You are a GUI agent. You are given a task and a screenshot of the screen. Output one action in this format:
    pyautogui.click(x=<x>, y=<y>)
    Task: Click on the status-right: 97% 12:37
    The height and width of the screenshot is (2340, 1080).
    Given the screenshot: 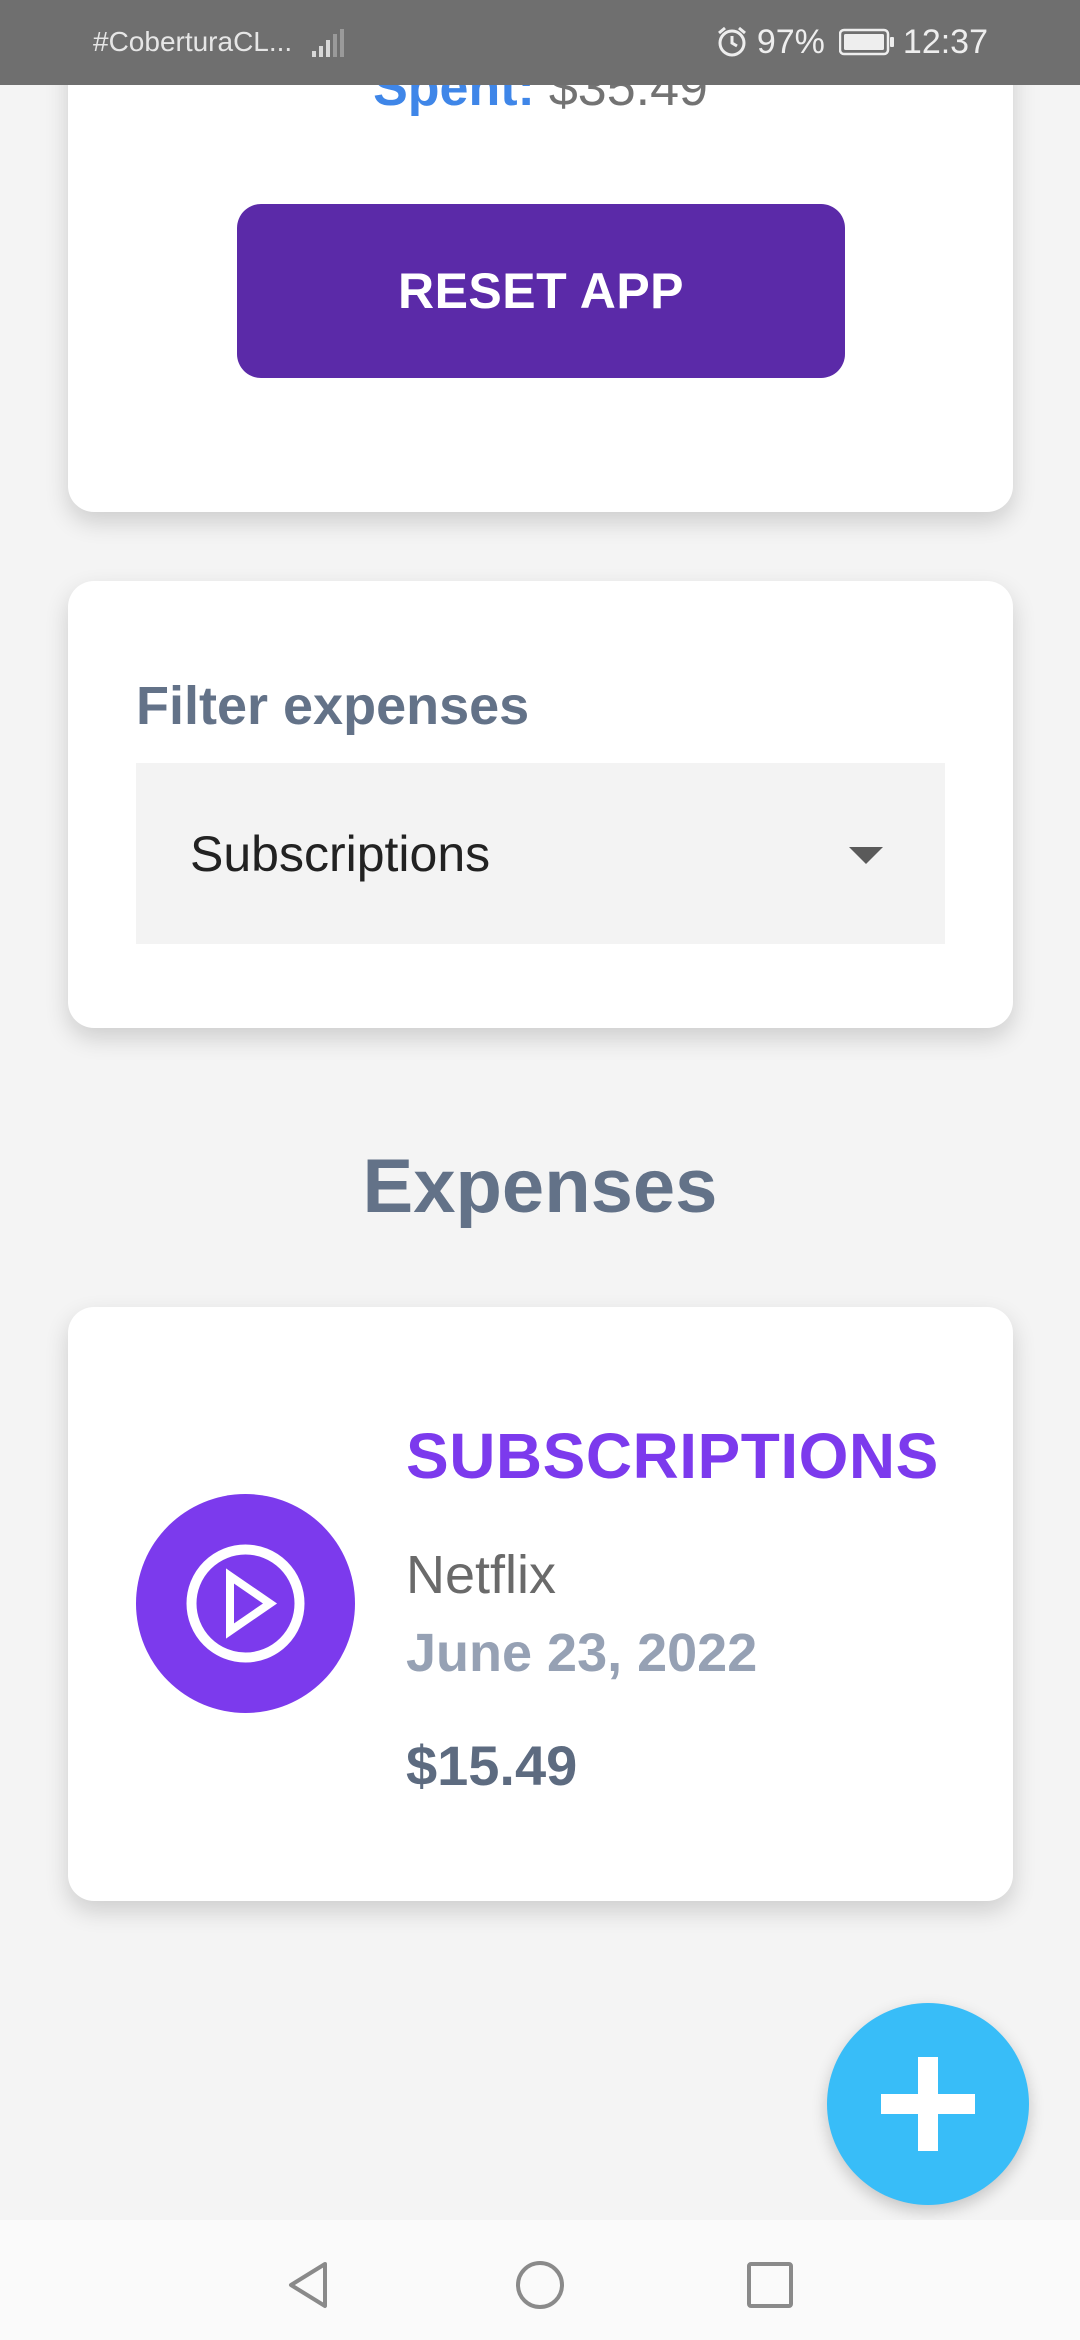 What is the action you would take?
    pyautogui.click(x=851, y=42)
    